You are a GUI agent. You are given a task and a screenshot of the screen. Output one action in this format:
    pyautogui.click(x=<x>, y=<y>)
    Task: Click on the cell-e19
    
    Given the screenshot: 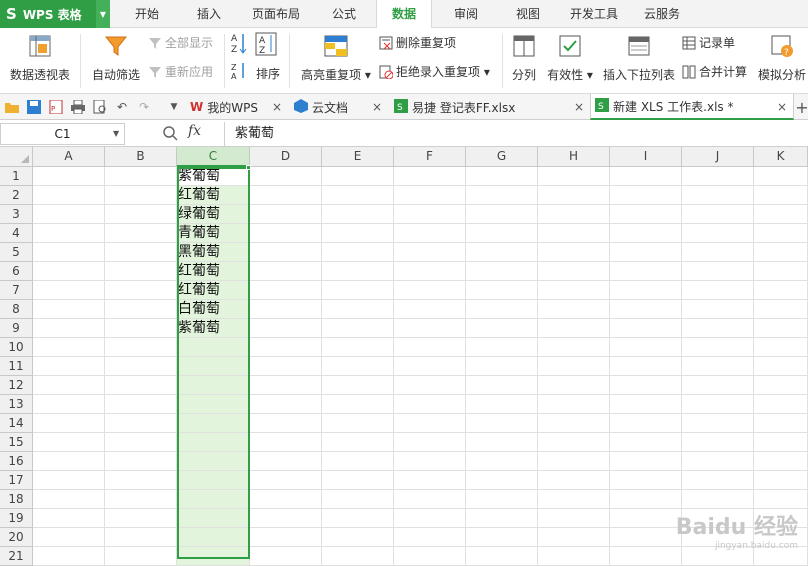 What is the action you would take?
    pyautogui.click(x=358, y=518)
    